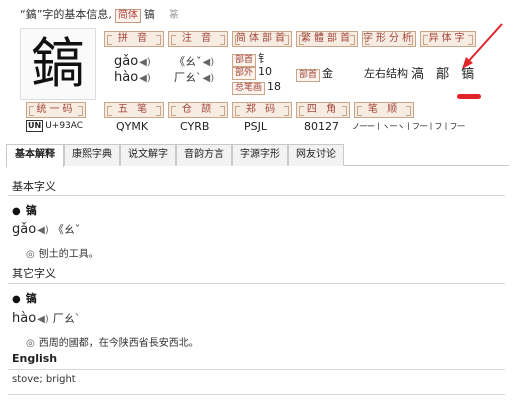 This screenshot has height=400, width=513. I want to click on sijiao-value: 80127, so click(321, 126).